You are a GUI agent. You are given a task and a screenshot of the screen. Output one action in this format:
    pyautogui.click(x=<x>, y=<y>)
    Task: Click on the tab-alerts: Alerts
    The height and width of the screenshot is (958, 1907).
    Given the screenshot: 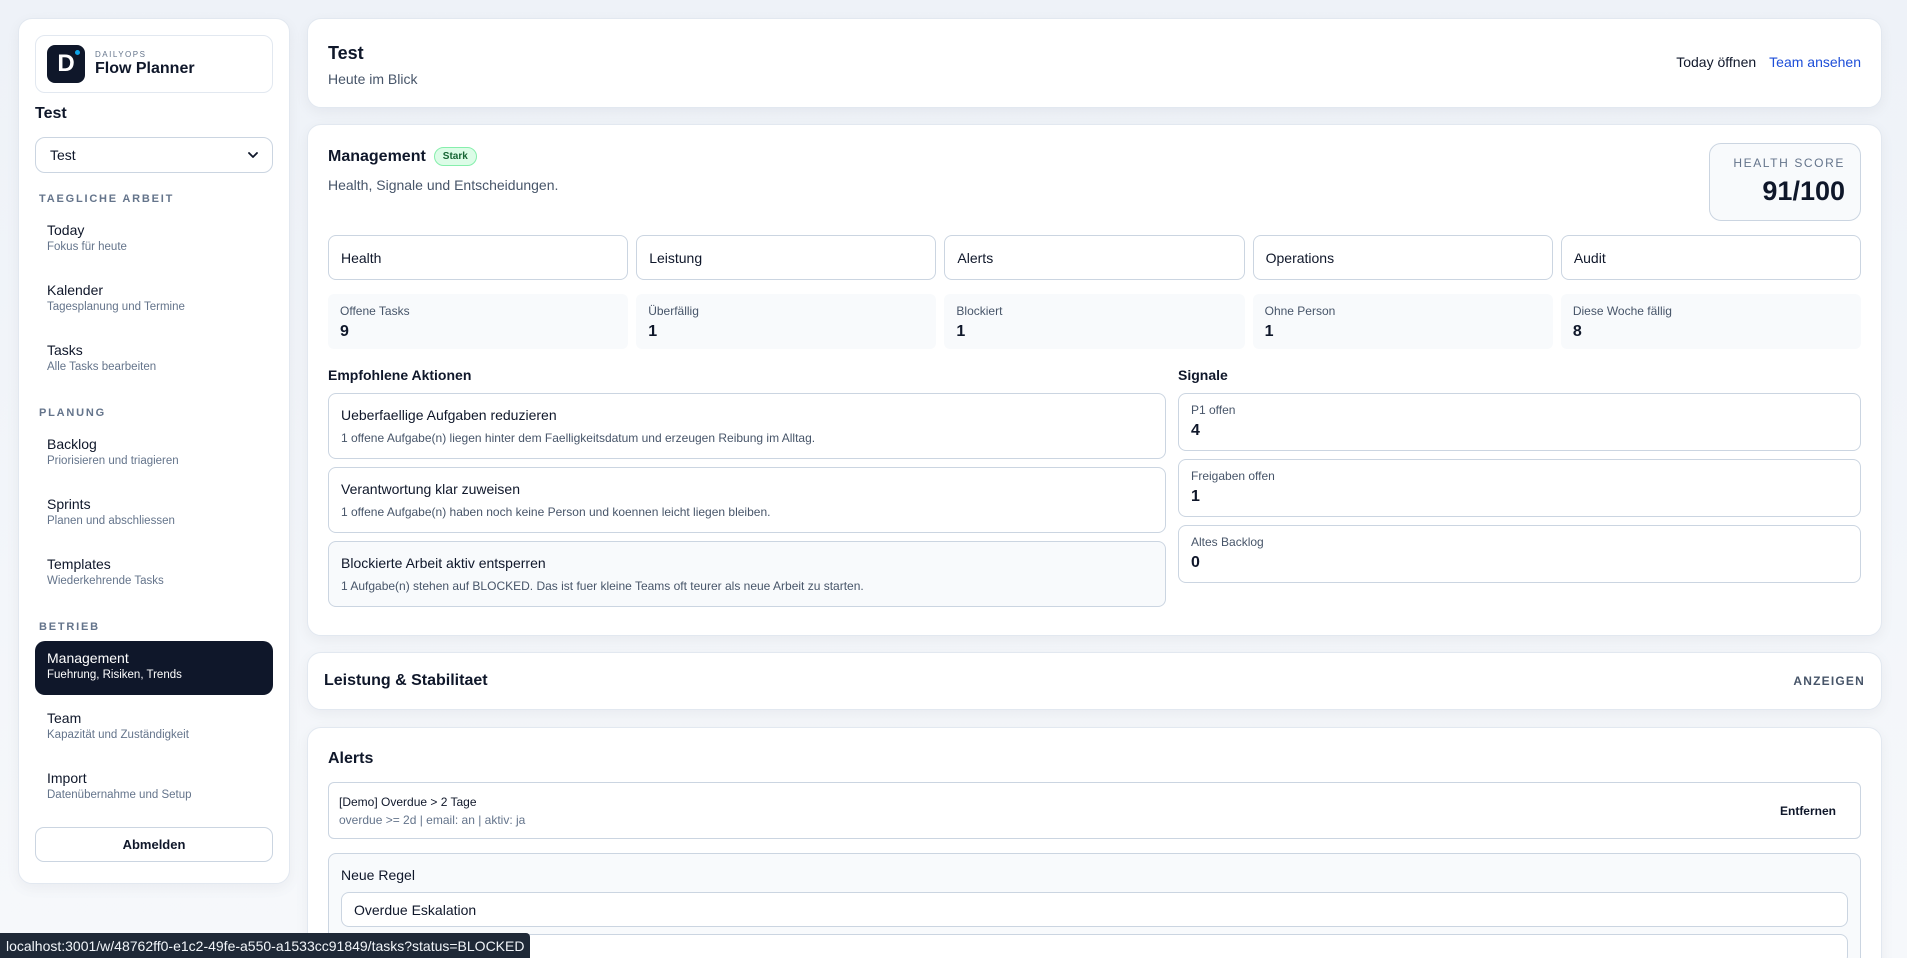 What is the action you would take?
    pyautogui.click(x=1094, y=257)
    